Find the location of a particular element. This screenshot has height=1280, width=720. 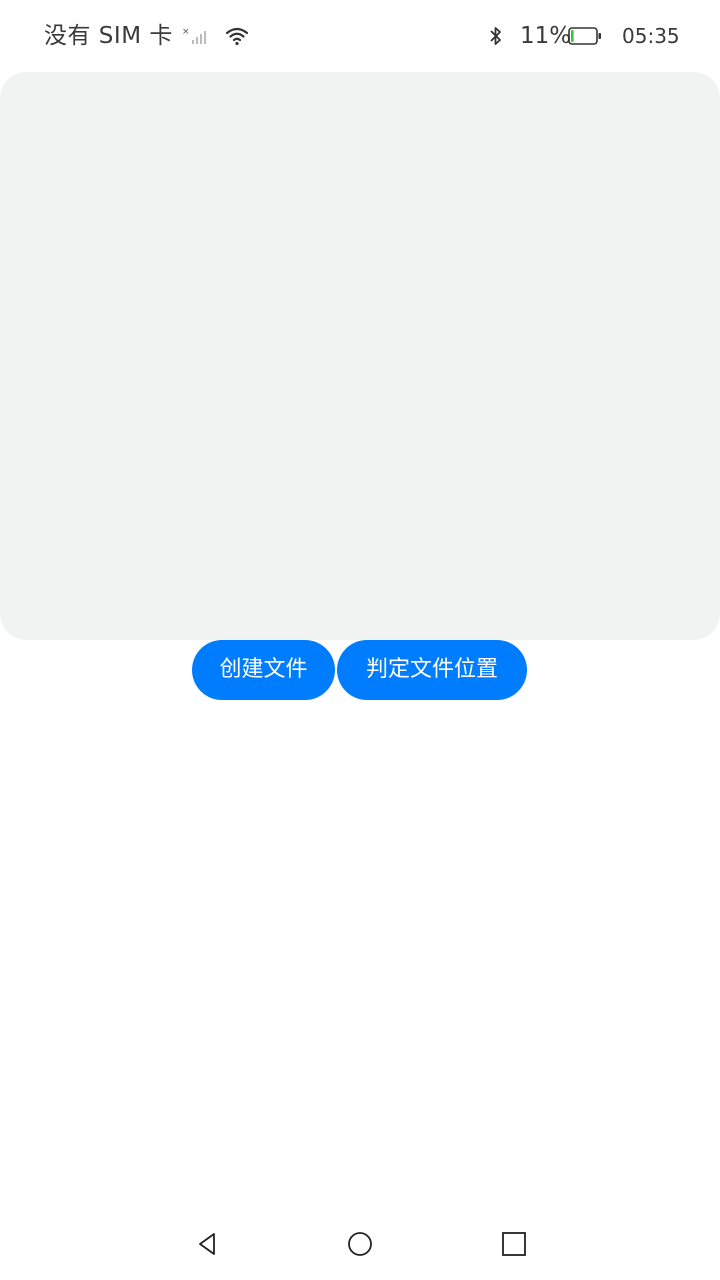

clock: 05:35 is located at coordinates (651, 36).